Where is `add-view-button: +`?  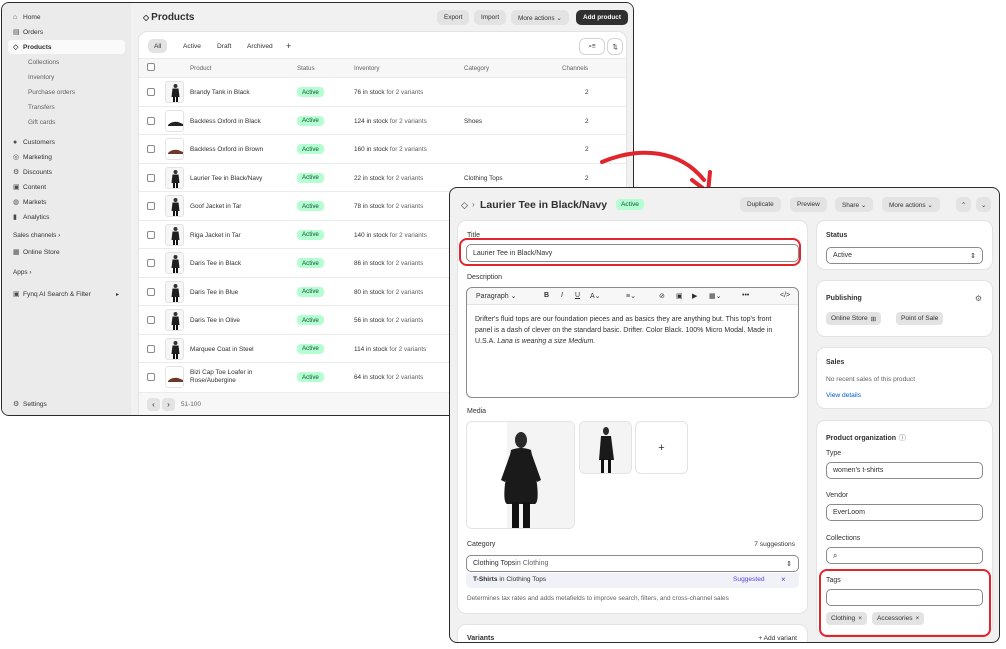
add-view-button: + is located at coordinates (288, 46).